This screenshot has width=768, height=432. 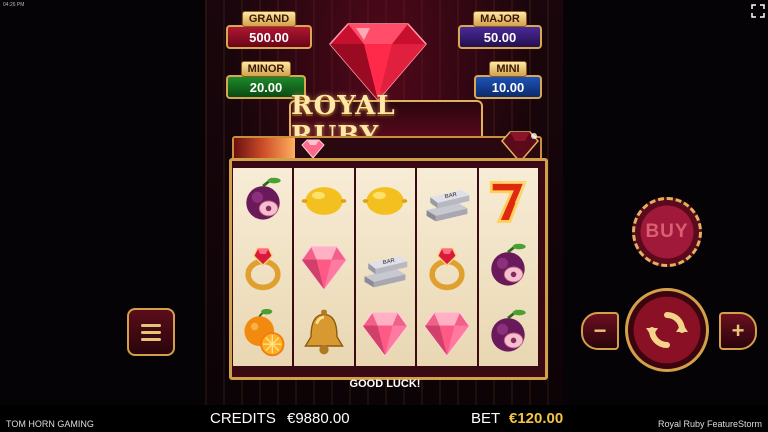 I want to click on fullscreen-icon, so click(x=758, y=11).